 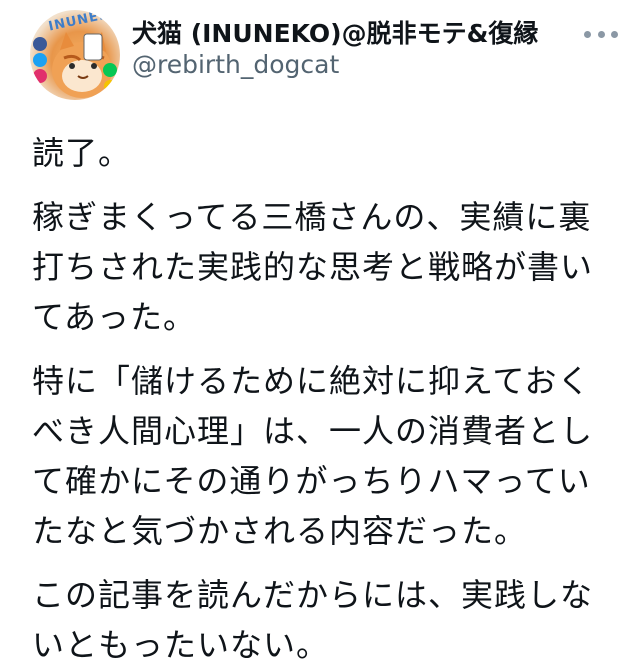 What do you see at coordinates (313, 595) in the screenshot?
I see `tweet-line: この記事を読んだからには、実践しな` at bounding box center [313, 595].